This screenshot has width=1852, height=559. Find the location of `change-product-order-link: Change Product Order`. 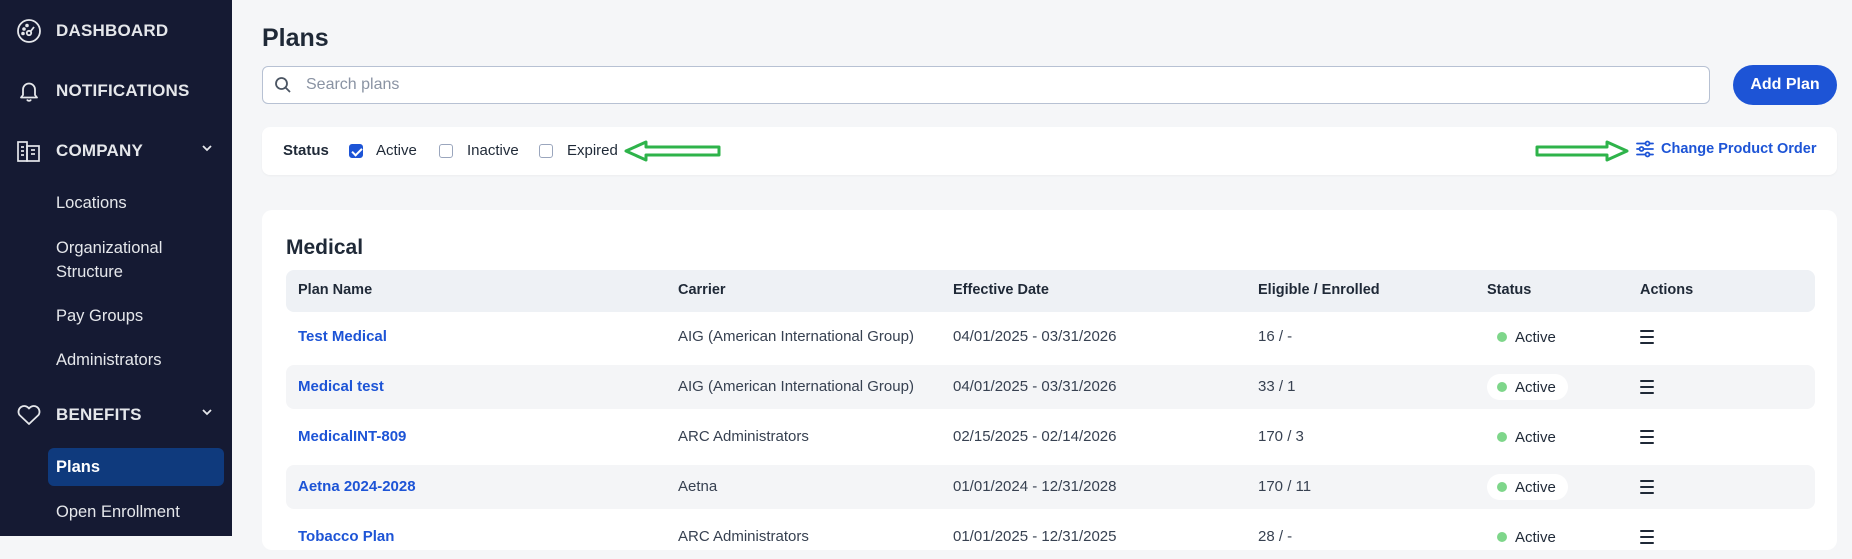

change-product-order-link: Change Product Order is located at coordinates (1726, 149).